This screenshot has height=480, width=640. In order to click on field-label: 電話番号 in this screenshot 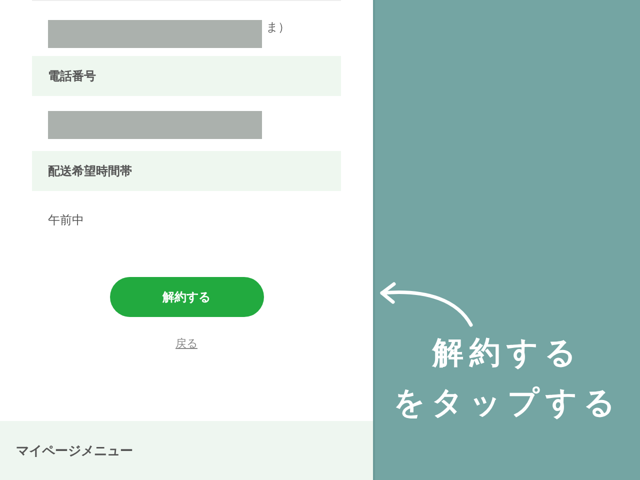, I will do `click(186, 76)`.